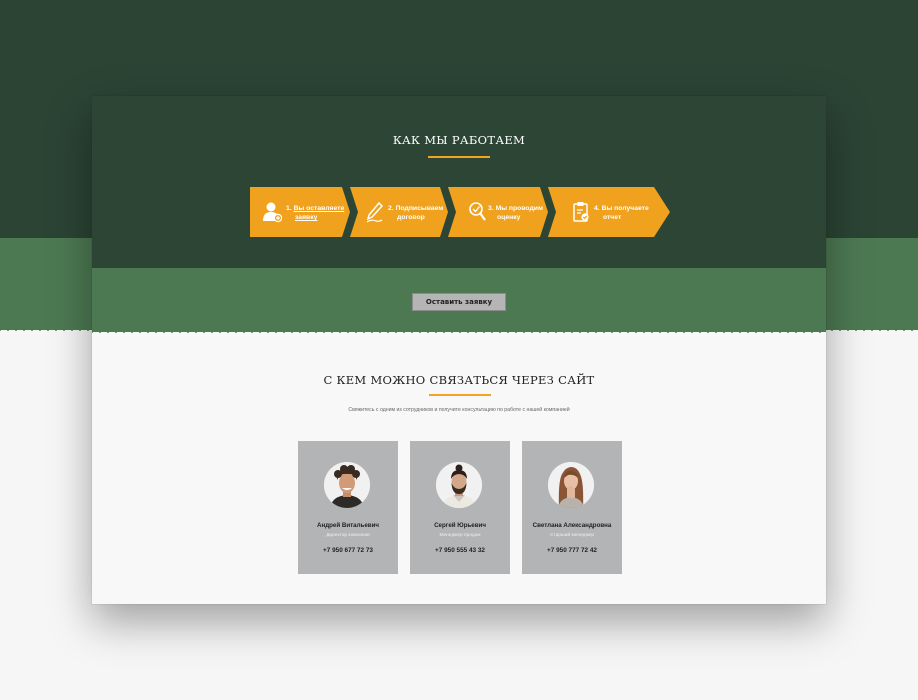 The image size is (918, 700). Describe the element at coordinates (348, 550) in the screenshot. I see `contact-phone: +7 950 677 72 73` at that location.